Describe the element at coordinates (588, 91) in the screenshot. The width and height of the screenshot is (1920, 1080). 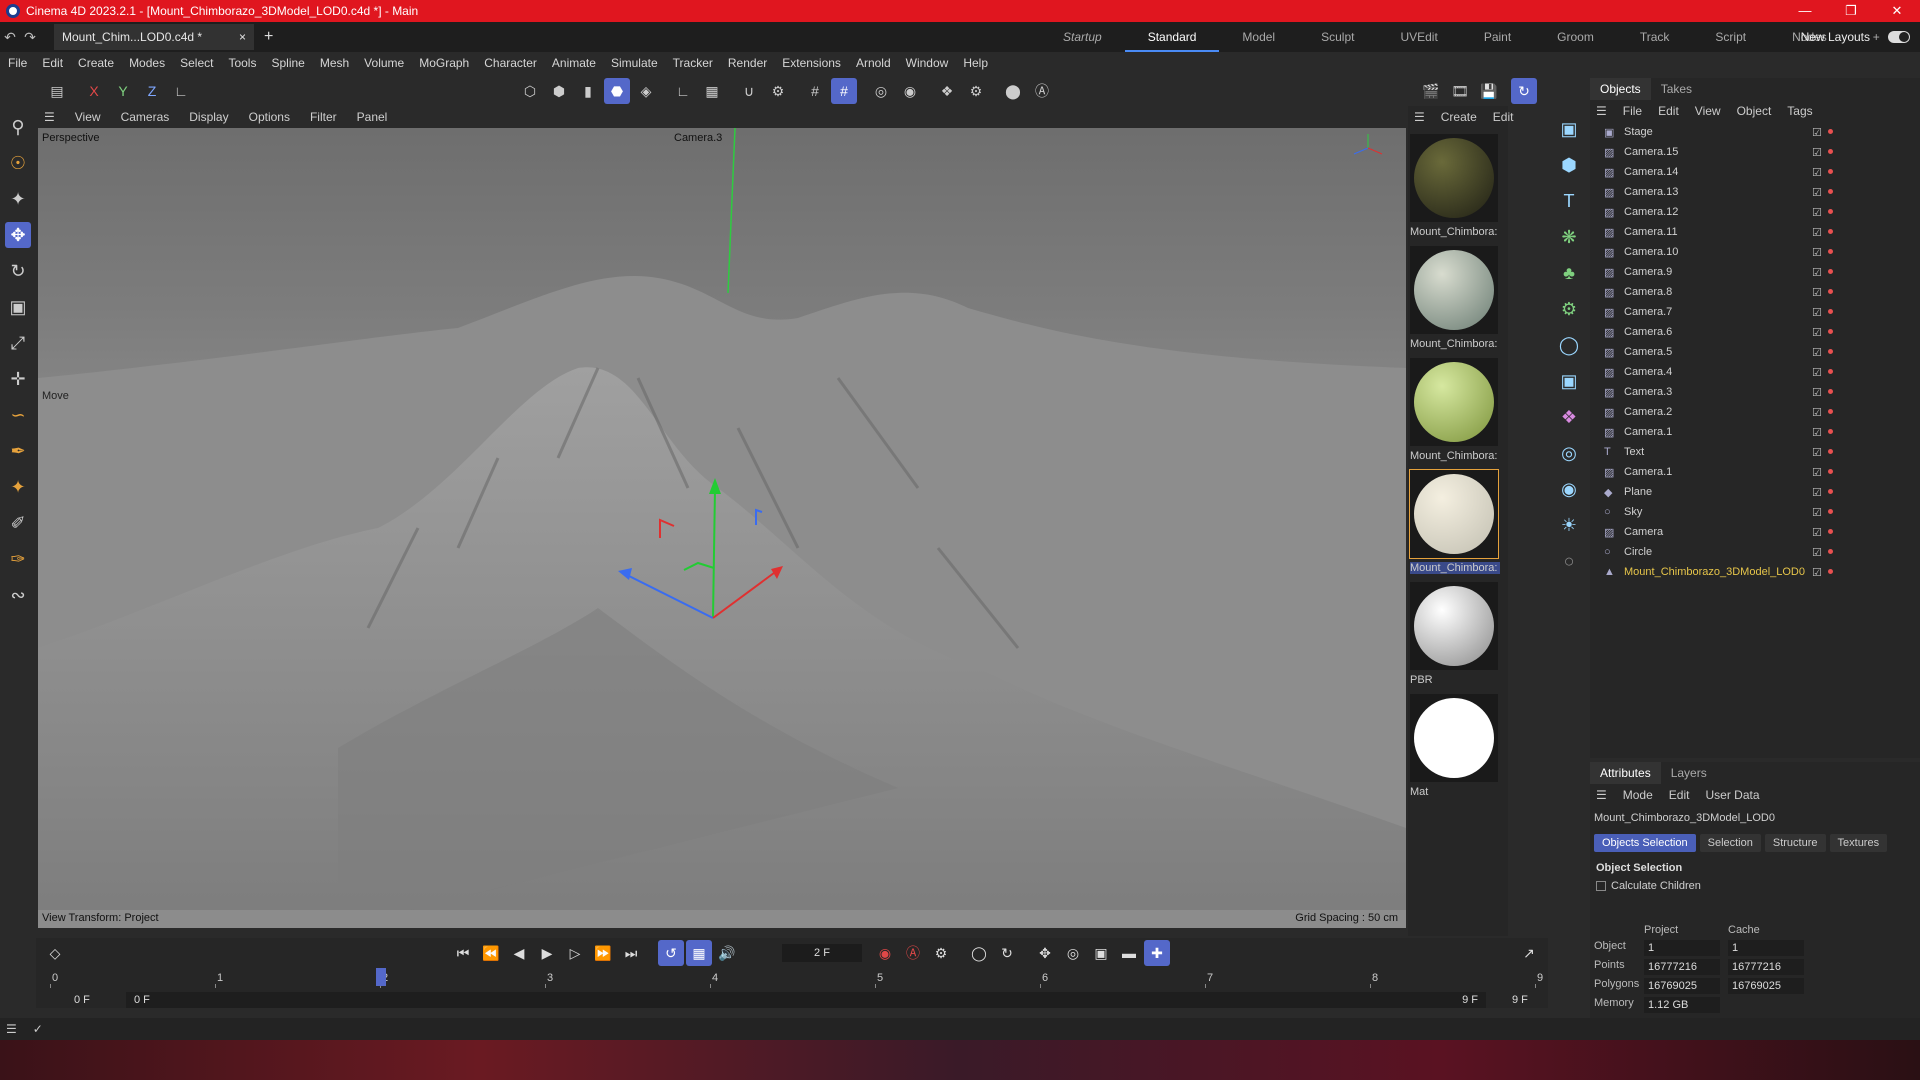
I see `polygons-mode-icon: ▮` at that location.